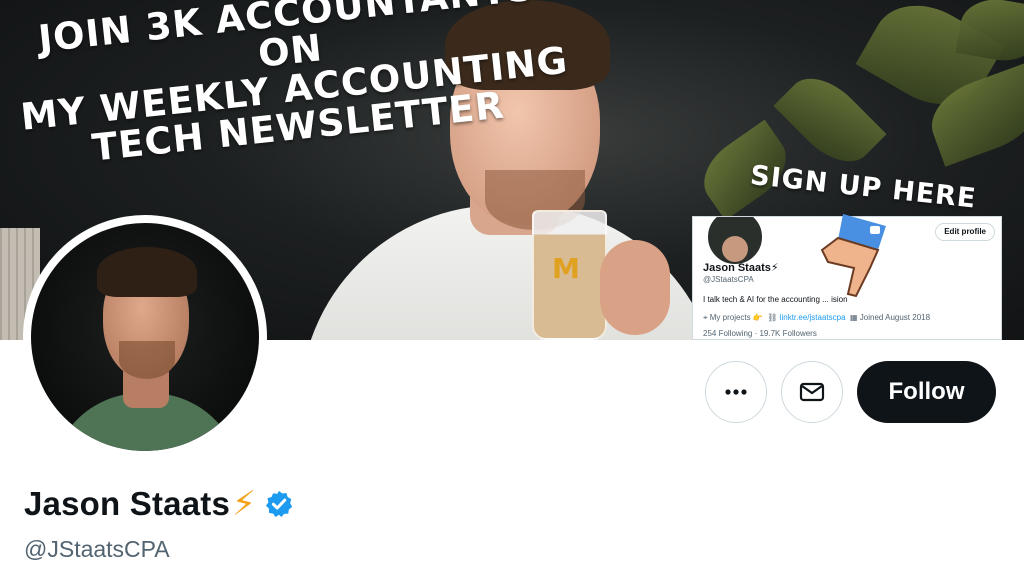  What do you see at coordinates (965, 232) in the screenshot?
I see `preview-edit-profile: Edit profile` at bounding box center [965, 232].